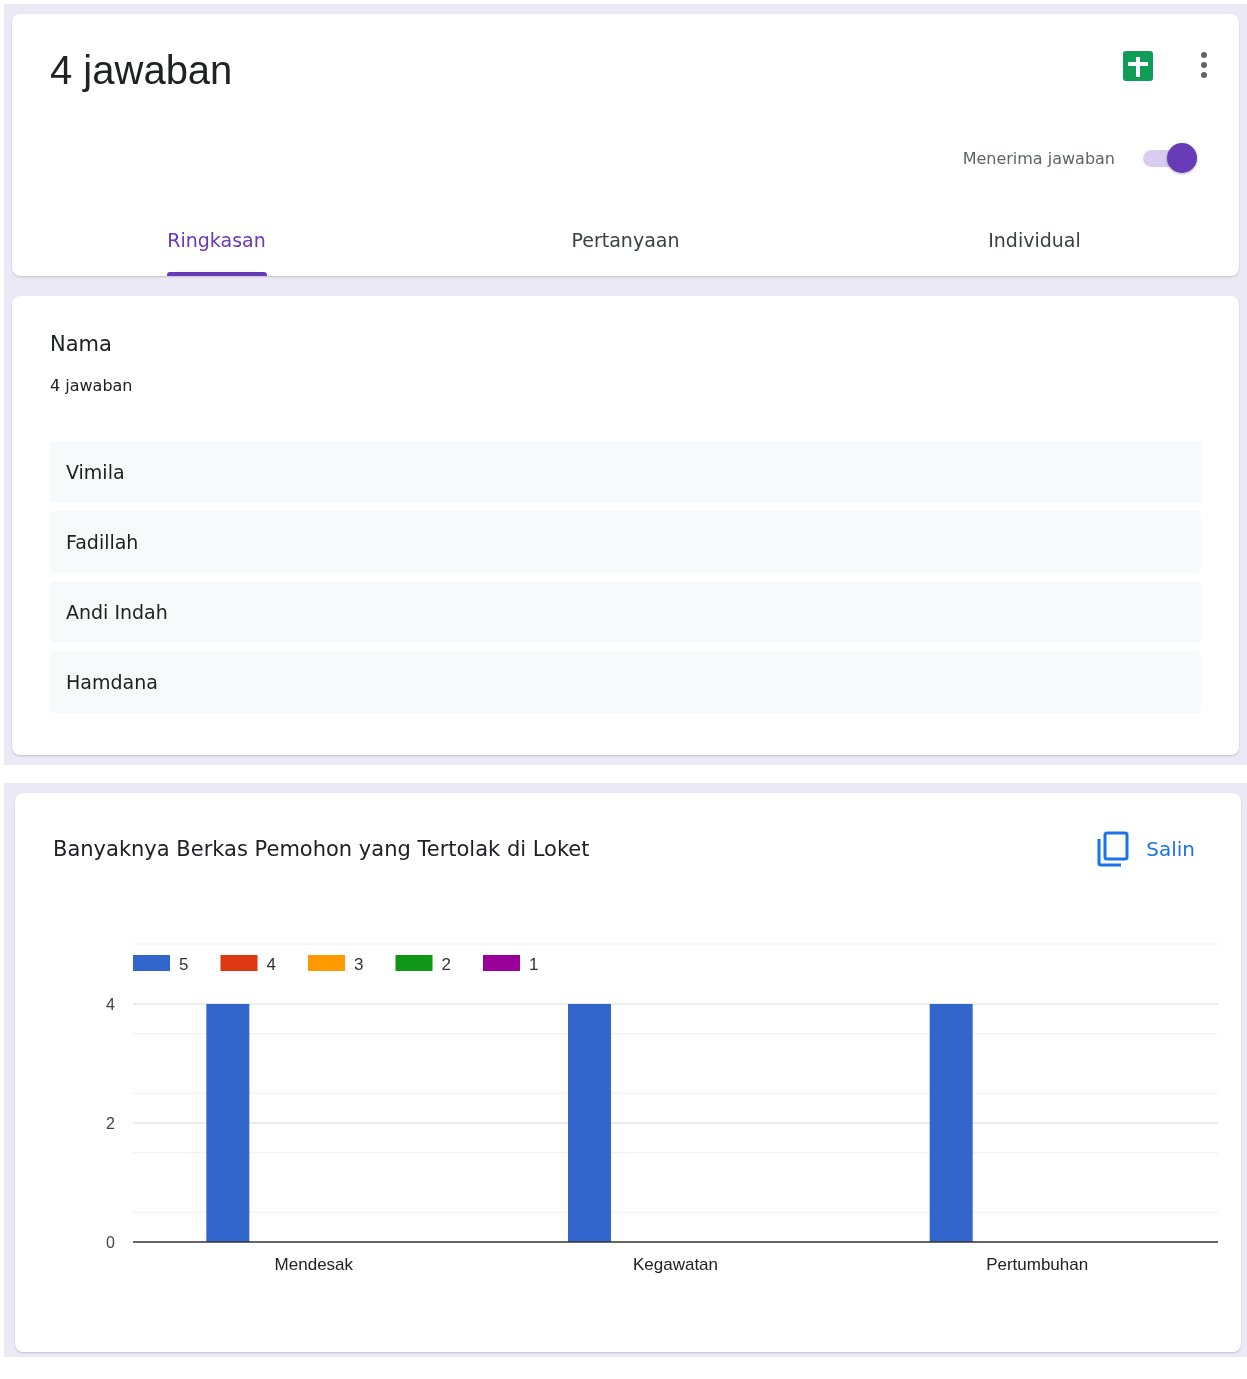 This screenshot has width=1247, height=1379. Describe the element at coordinates (142, 70) in the screenshot. I see `response-count-title: 4 jawaban` at that location.